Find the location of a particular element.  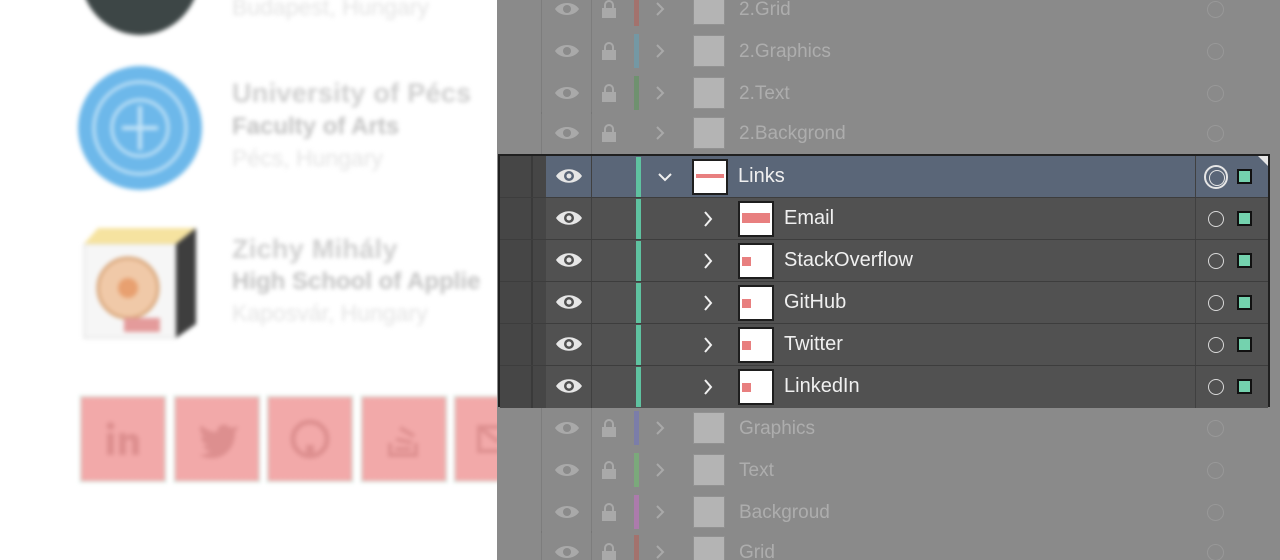

layer-row-linkedin: LinkedIn is located at coordinates (884, 387).